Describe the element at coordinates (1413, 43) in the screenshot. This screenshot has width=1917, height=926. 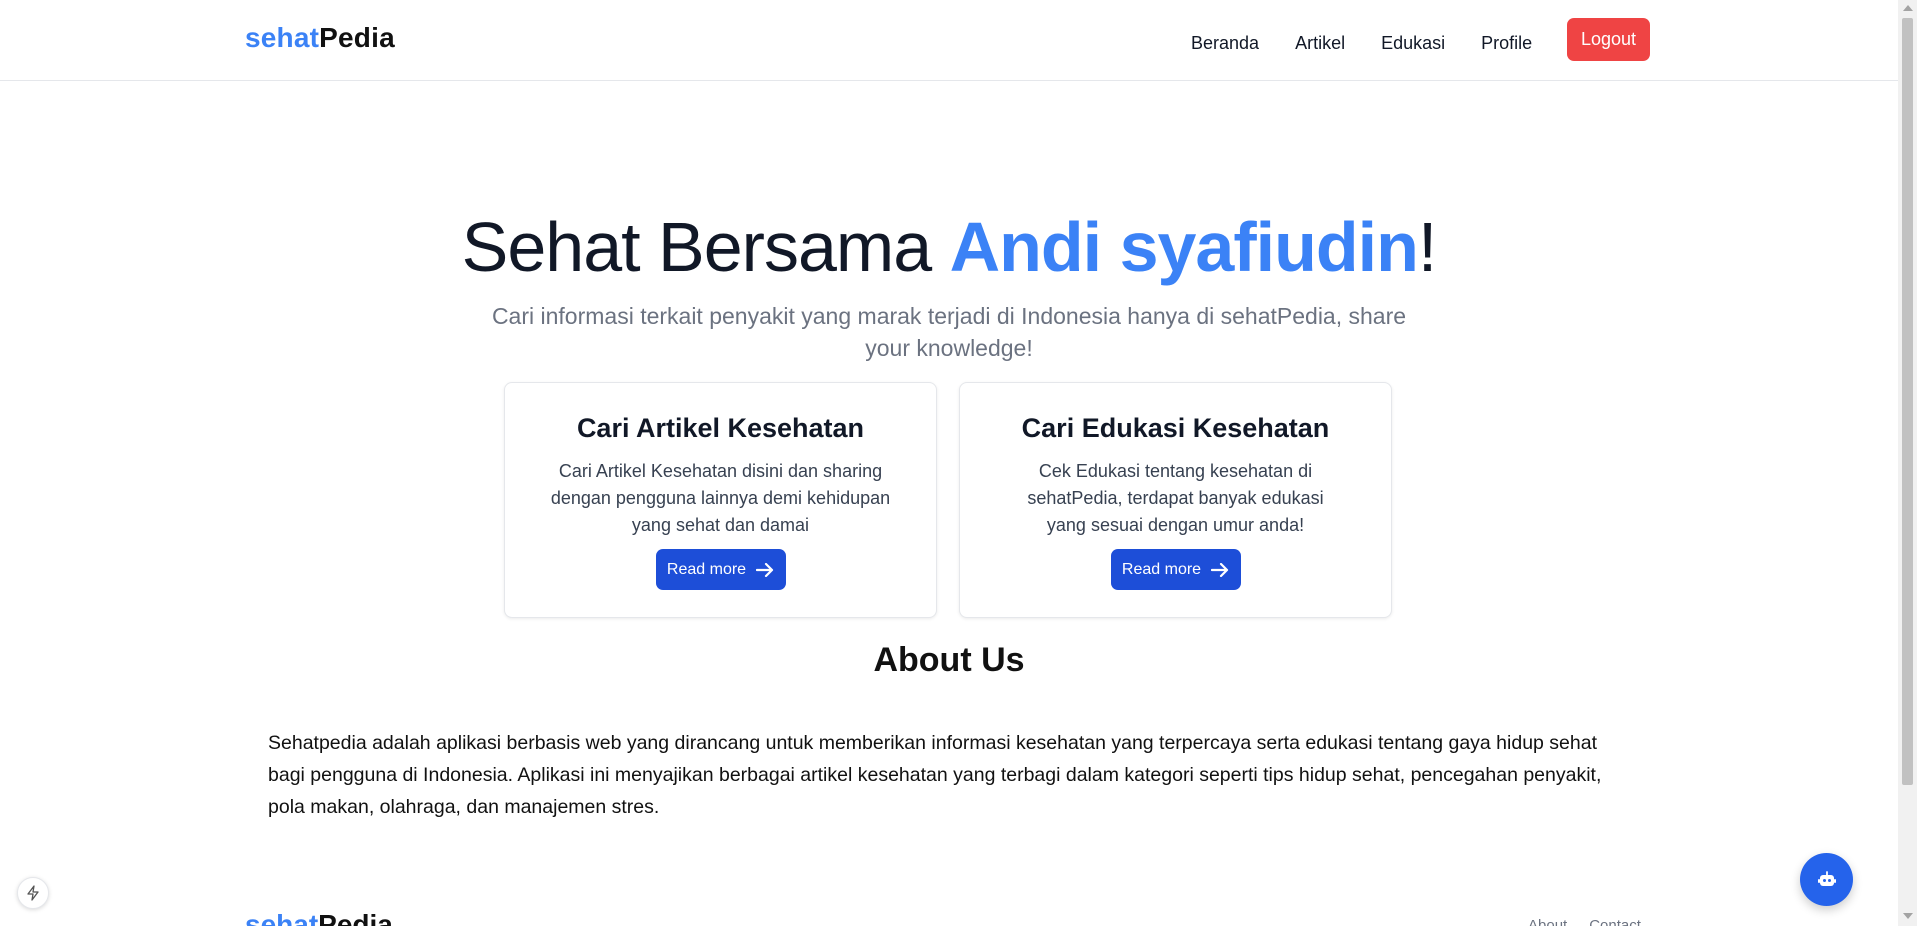
I see `nav-link-edukasi: Edukasi` at that location.